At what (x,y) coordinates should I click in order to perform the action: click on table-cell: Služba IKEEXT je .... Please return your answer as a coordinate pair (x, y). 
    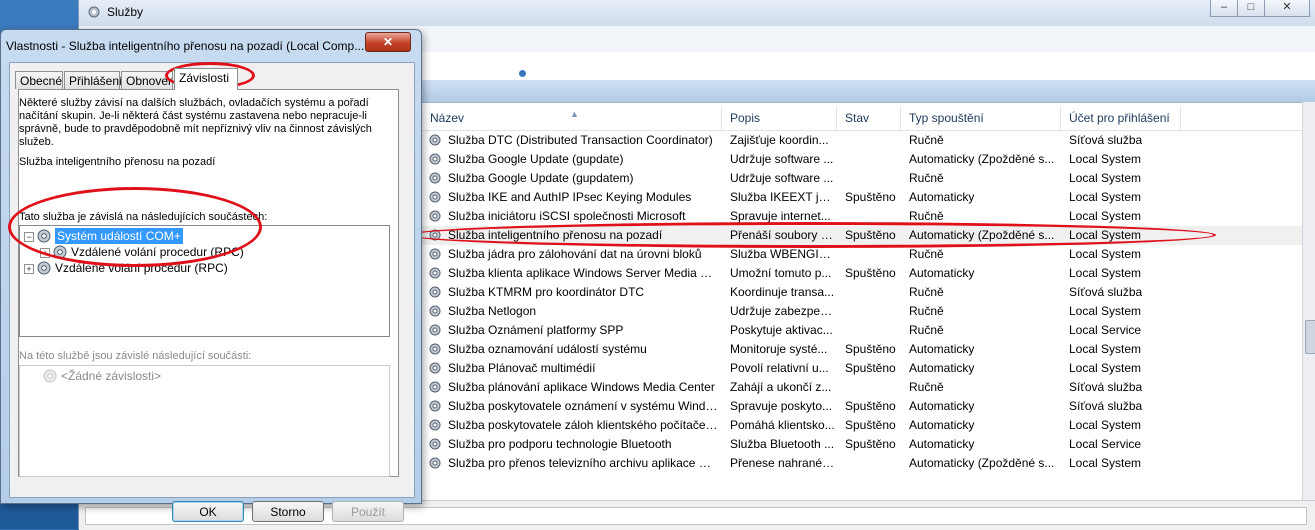
    Looking at the image, I should click on (782, 197).